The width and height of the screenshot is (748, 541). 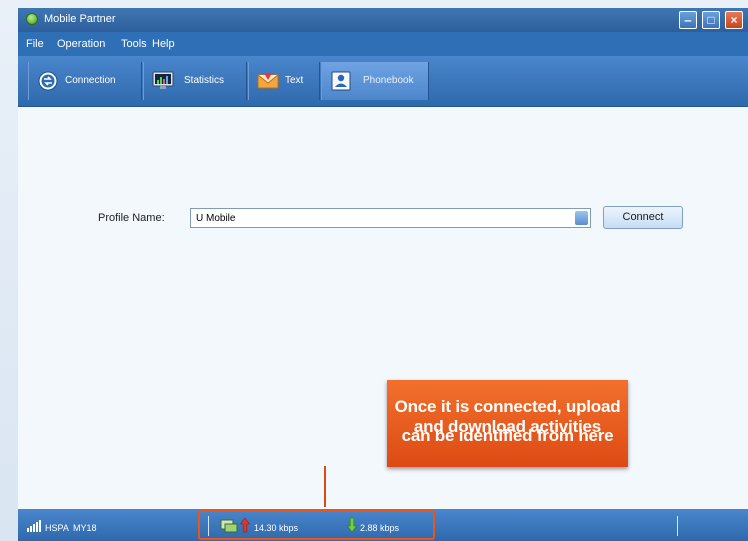 What do you see at coordinates (276, 528) in the screenshot?
I see `upload-rate: 14.30 kbps` at bounding box center [276, 528].